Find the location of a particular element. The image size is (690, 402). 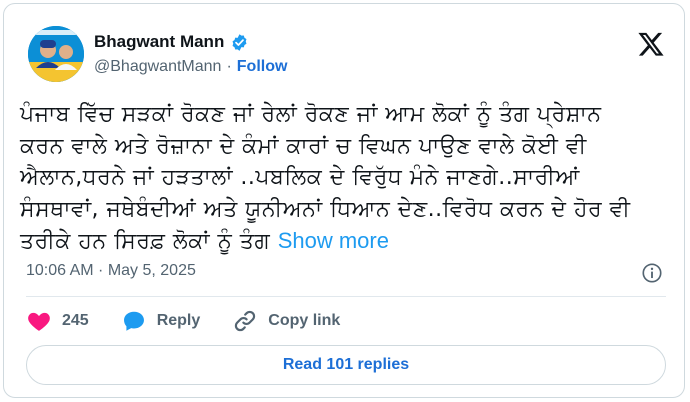

person-avatar-icon is located at coordinates (56, 54).